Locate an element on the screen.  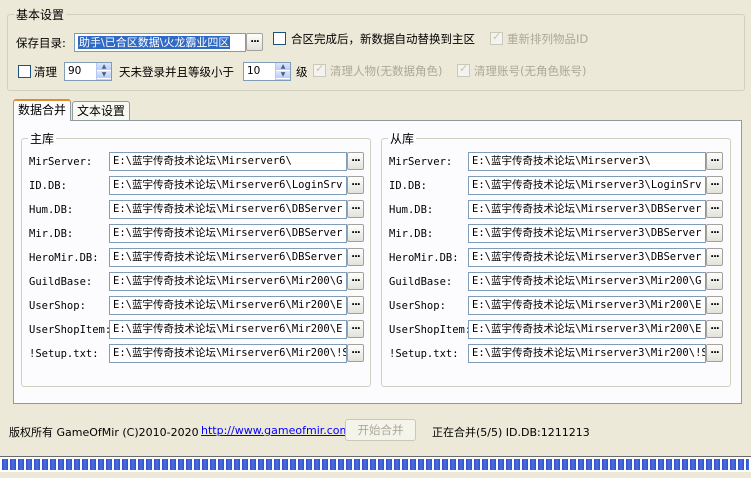
clean-chars-checkbox is located at coordinates (319, 69).